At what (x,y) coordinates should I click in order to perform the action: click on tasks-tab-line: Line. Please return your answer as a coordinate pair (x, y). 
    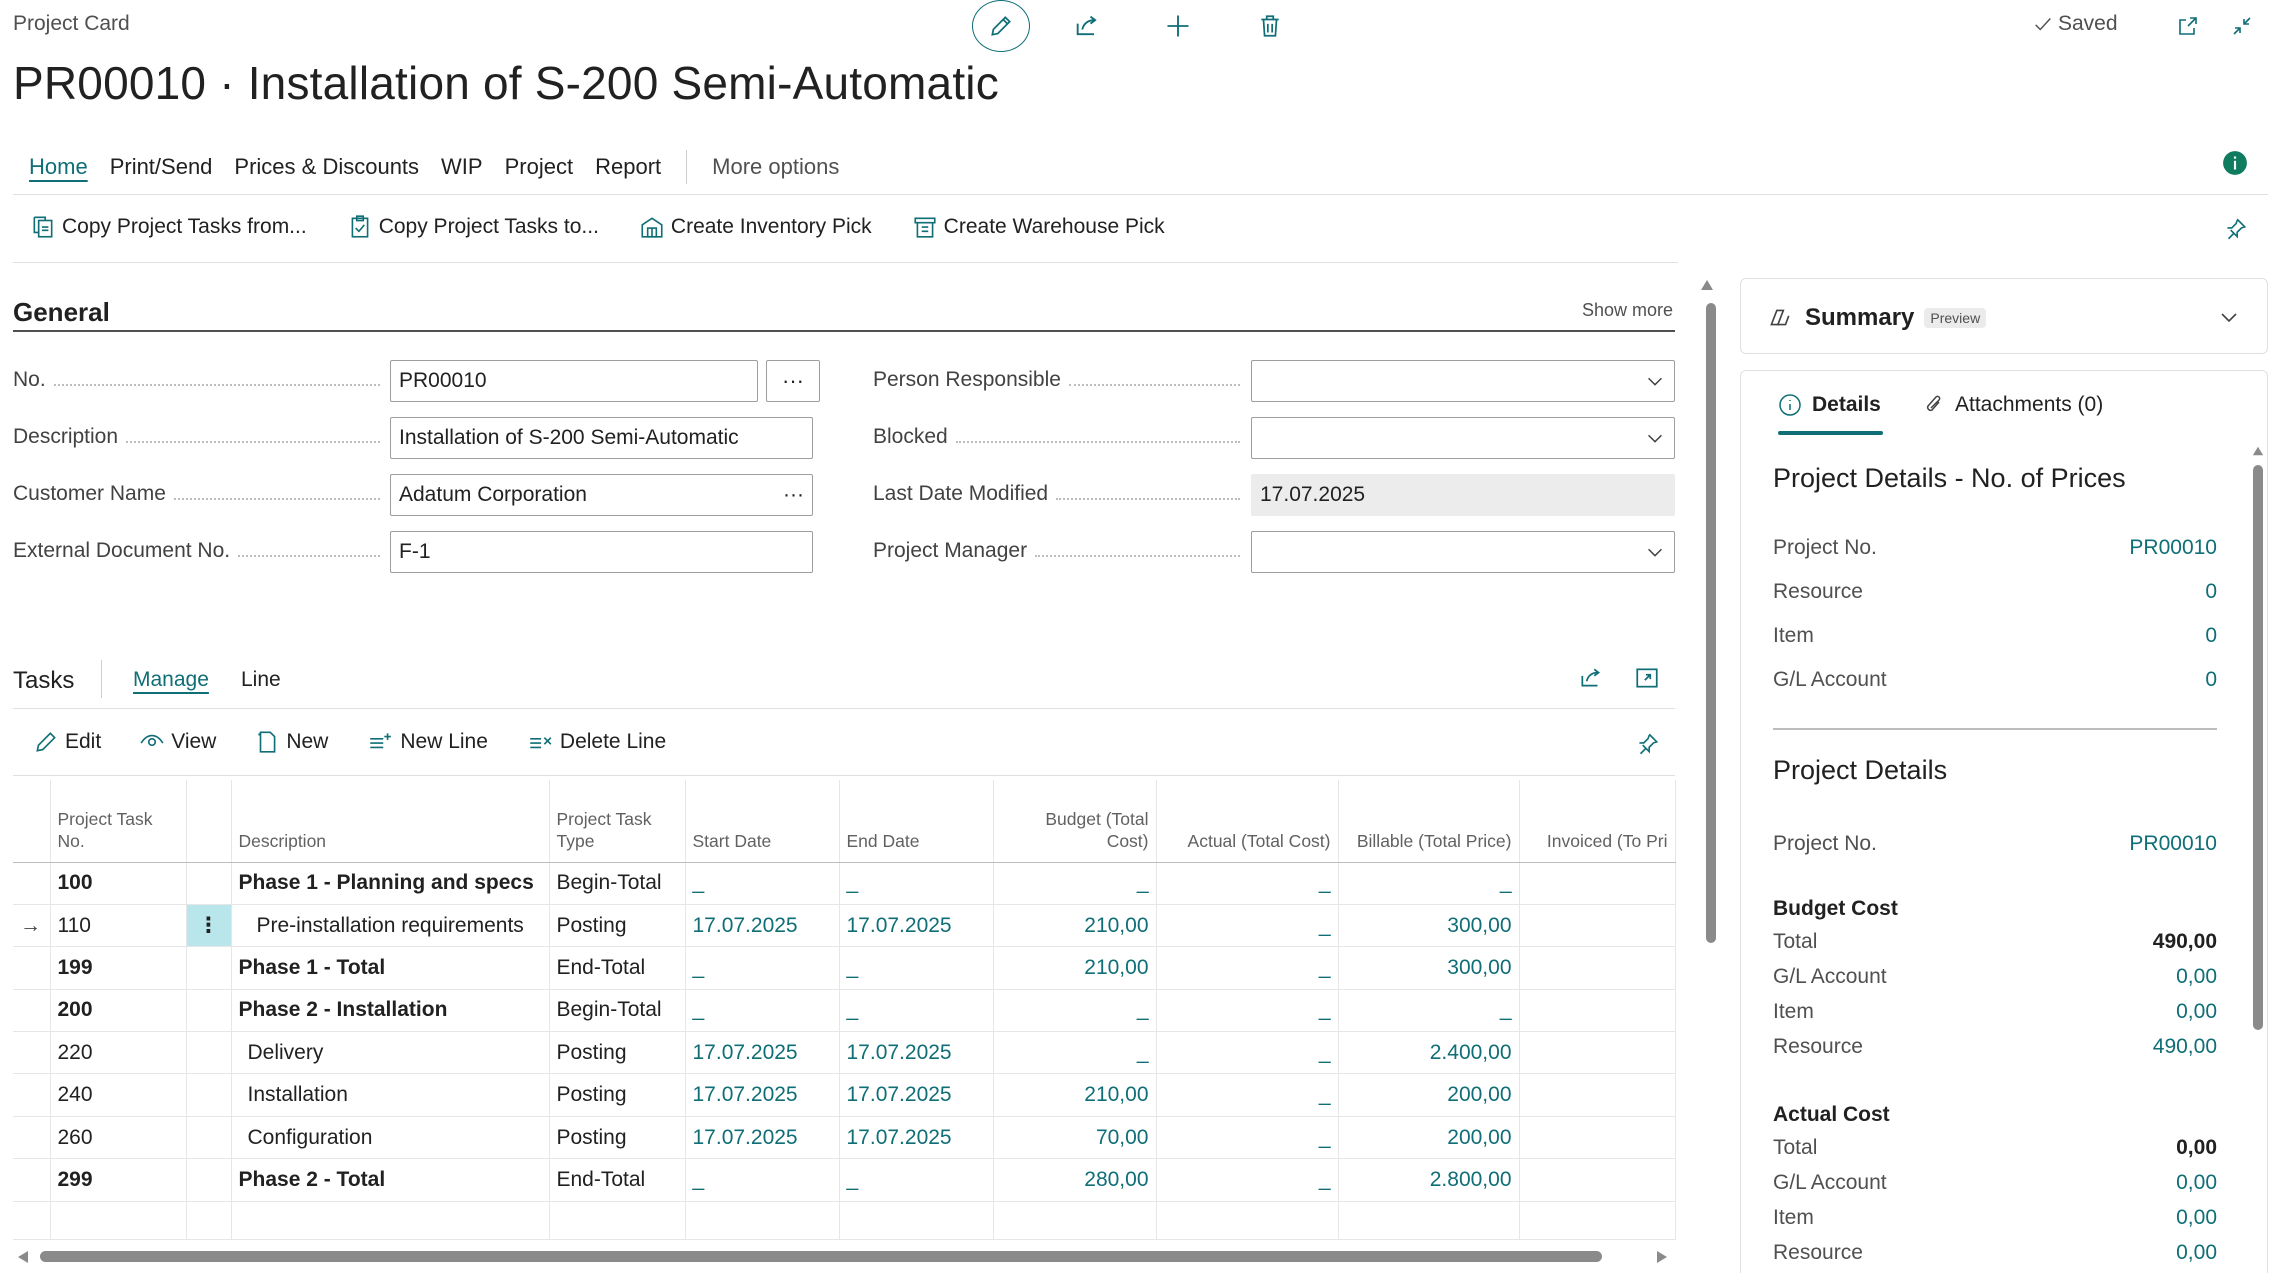
    Looking at the image, I should click on (261, 680).